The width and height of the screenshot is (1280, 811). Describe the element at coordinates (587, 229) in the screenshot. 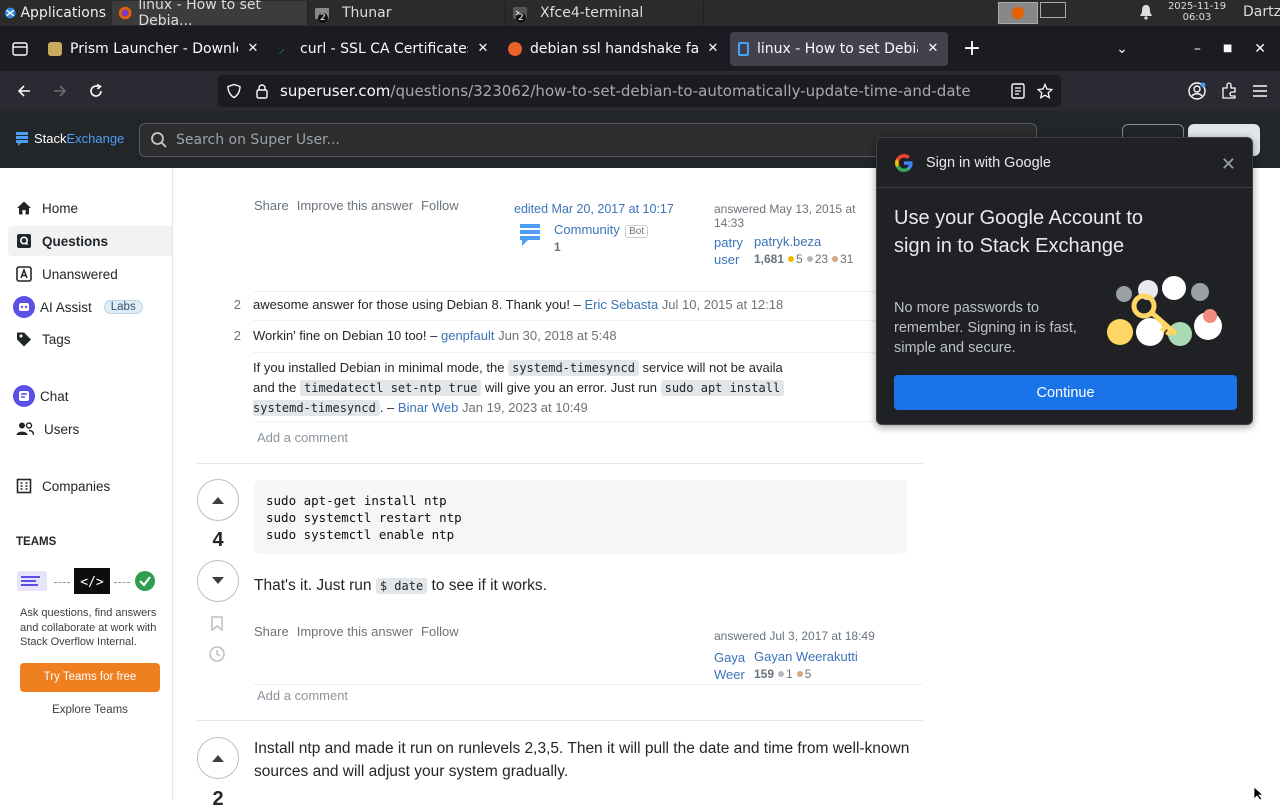

I see `editor-name-link: Community` at that location.